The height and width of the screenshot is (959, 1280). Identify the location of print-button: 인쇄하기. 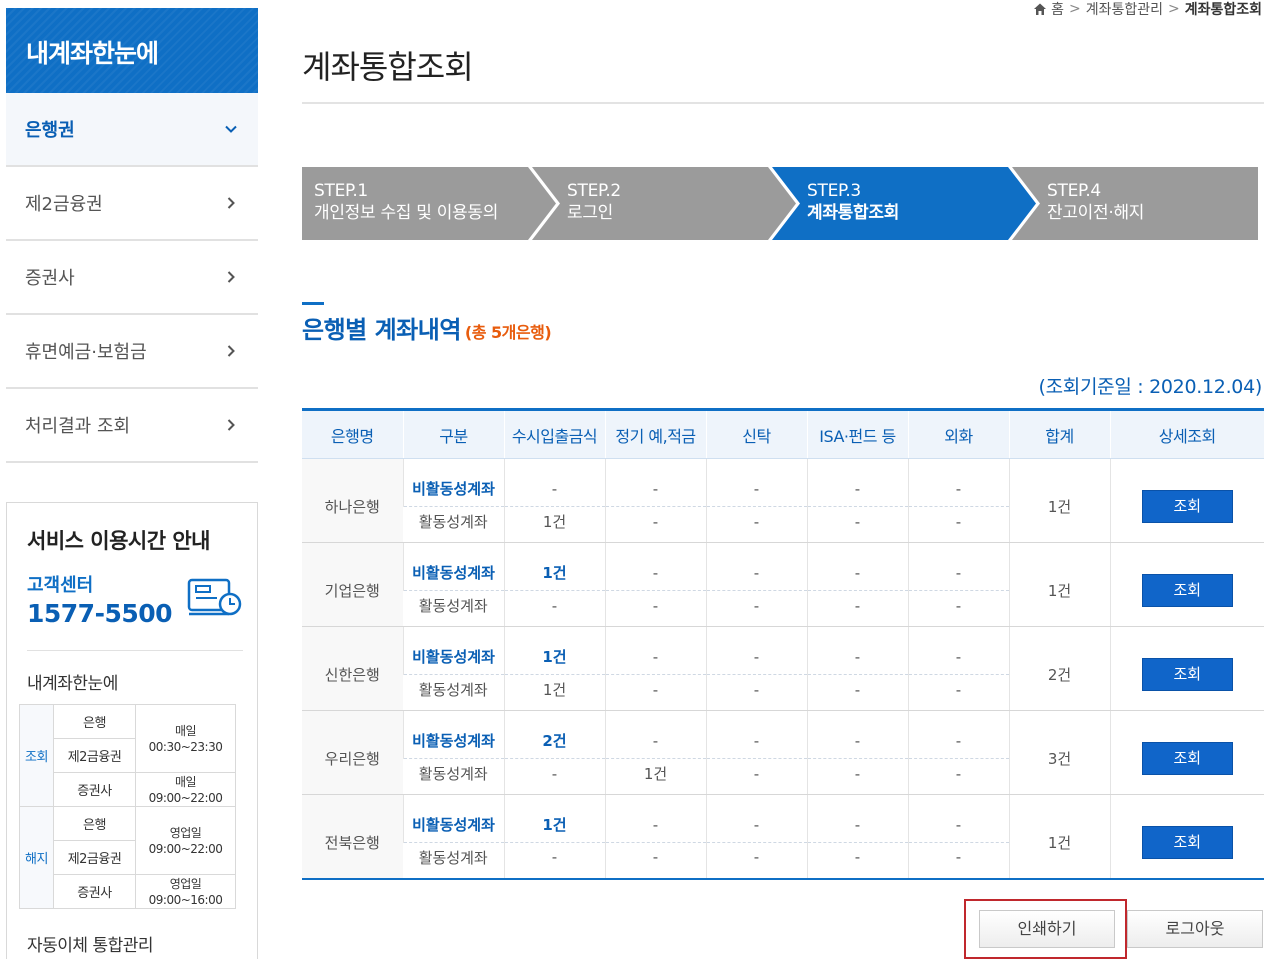
(1047, 929).